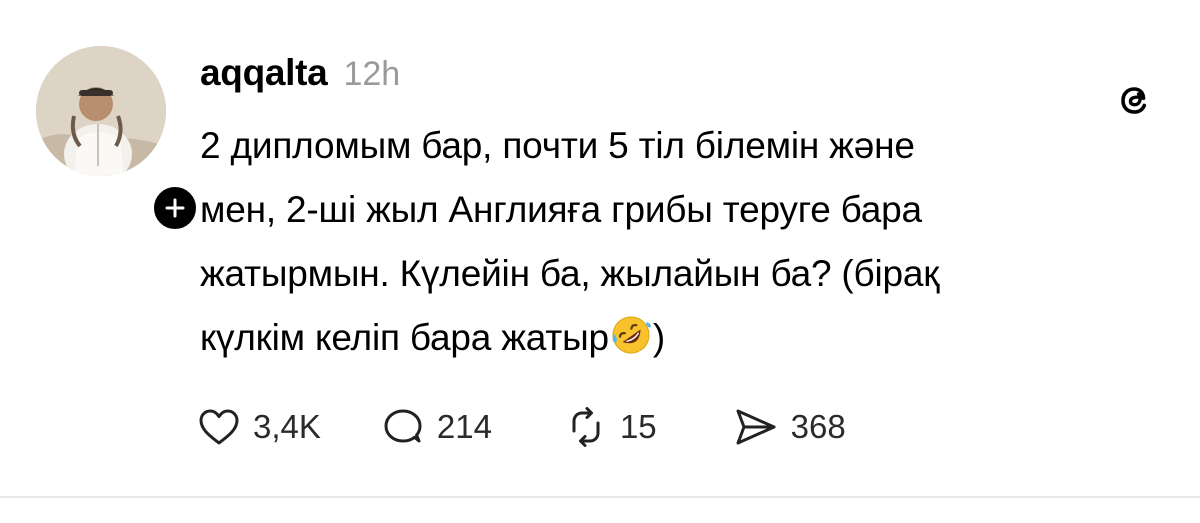  What do you see at coordinates (372, 74) in the screenshot?
I see `post-time: 12h` at bounding box center [372, 74].